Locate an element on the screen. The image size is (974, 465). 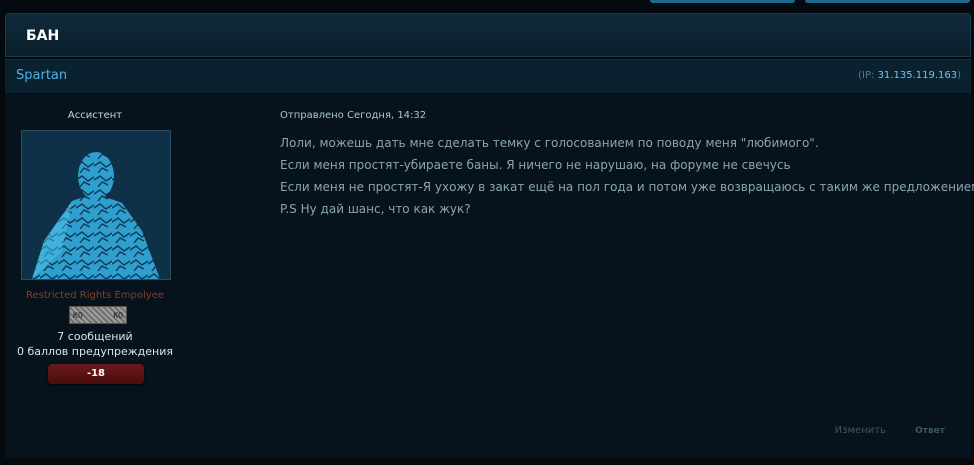
post-actions: Изменить Ответ is located at coordinates (890, 430).